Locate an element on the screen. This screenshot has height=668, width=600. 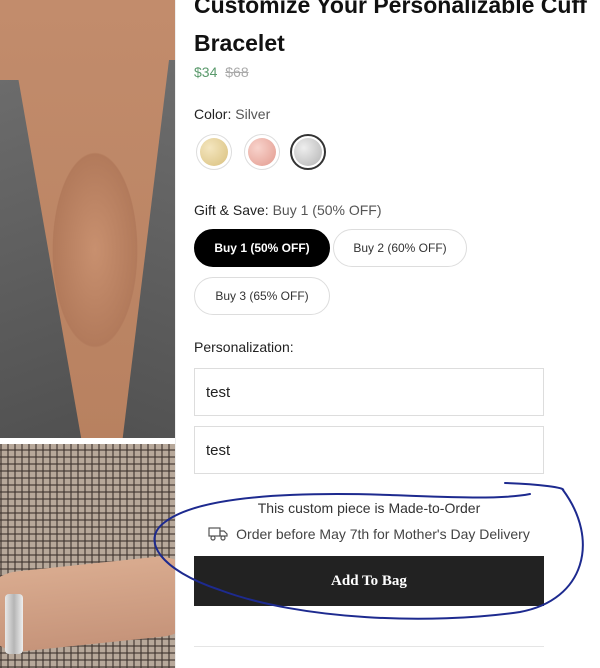
swatch-silver is located at coordinates (308, 152).